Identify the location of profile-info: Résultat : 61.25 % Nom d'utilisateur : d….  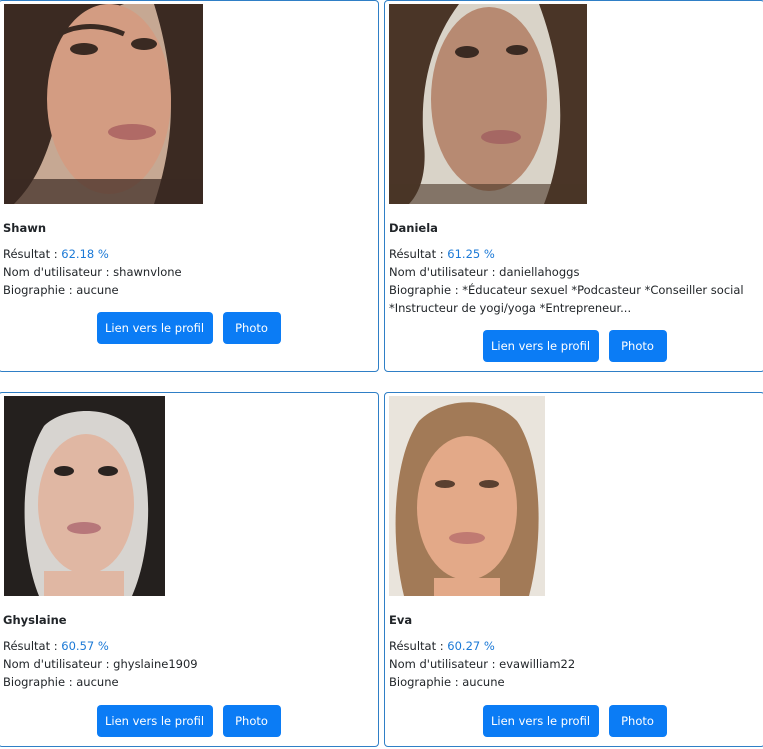
(574, 281).